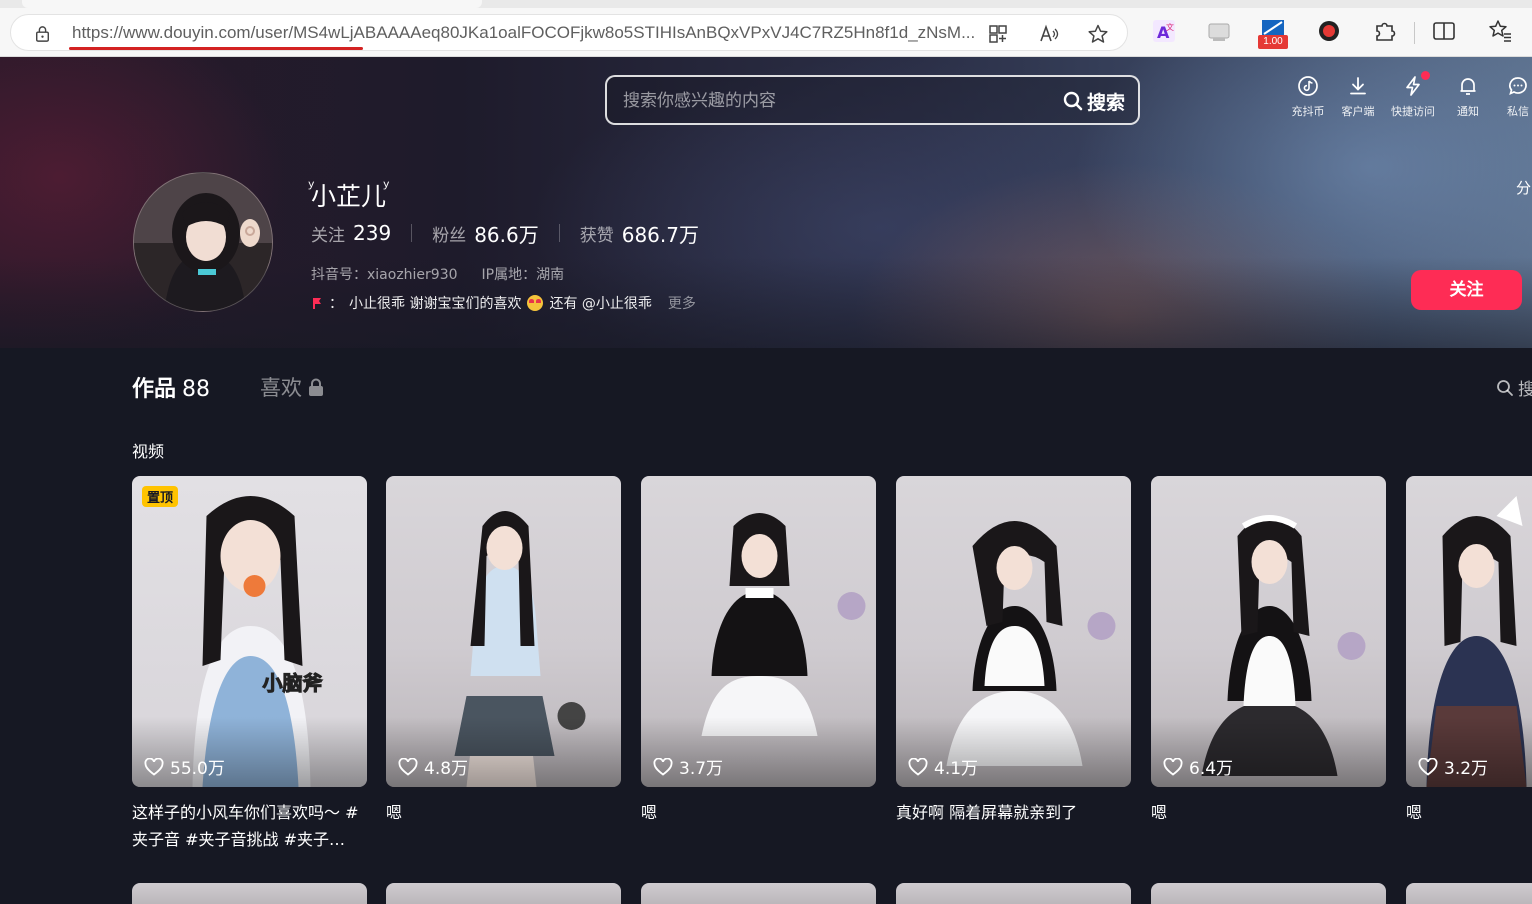 The image size is (1532, 904). I want to click on app-grid-icon, so click(998, 34).